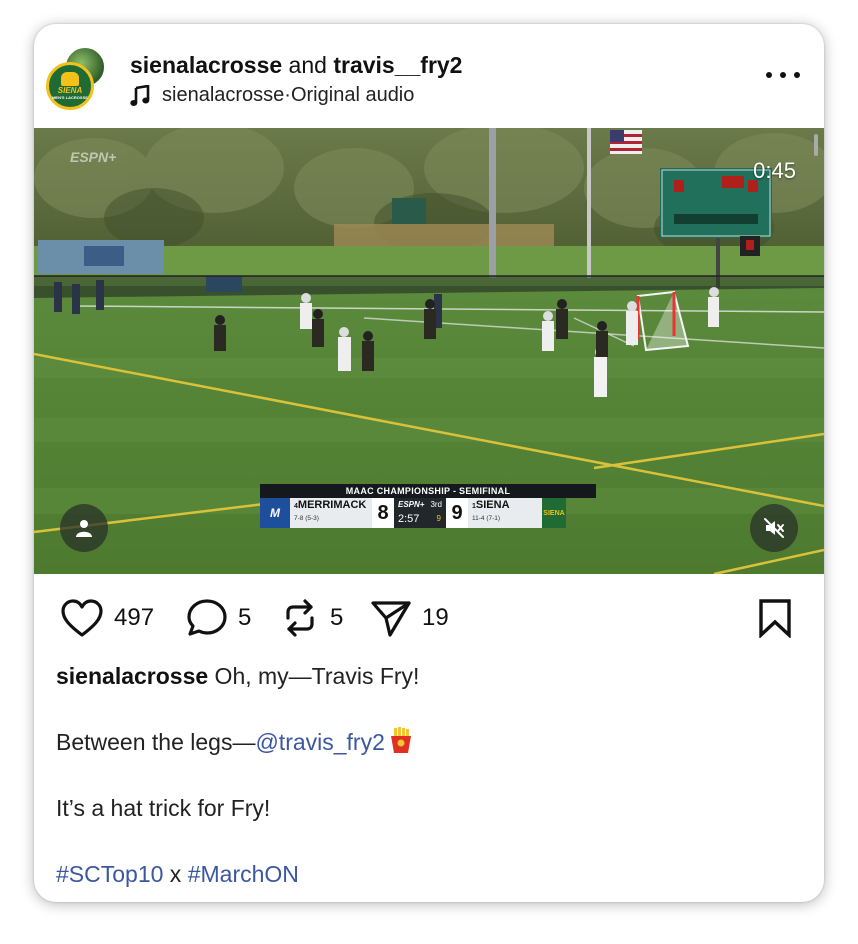  What do you see at coordinates (70, 97) in the screenshot?
I see `avatar-logo-sub: MEN'S LACROSSE` at bounding box center [70, 97].